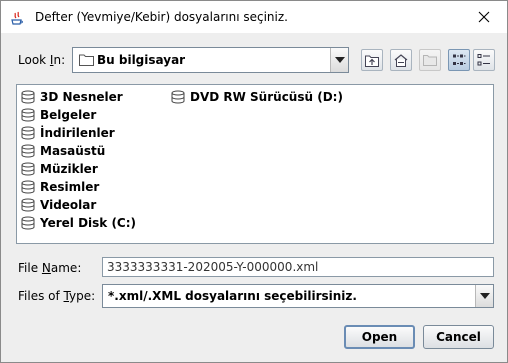 Image resolution: width=508 pixels, height=363 pixels. I want to click on file-list-item: Yerel Disk (C:), so click(78, 222).